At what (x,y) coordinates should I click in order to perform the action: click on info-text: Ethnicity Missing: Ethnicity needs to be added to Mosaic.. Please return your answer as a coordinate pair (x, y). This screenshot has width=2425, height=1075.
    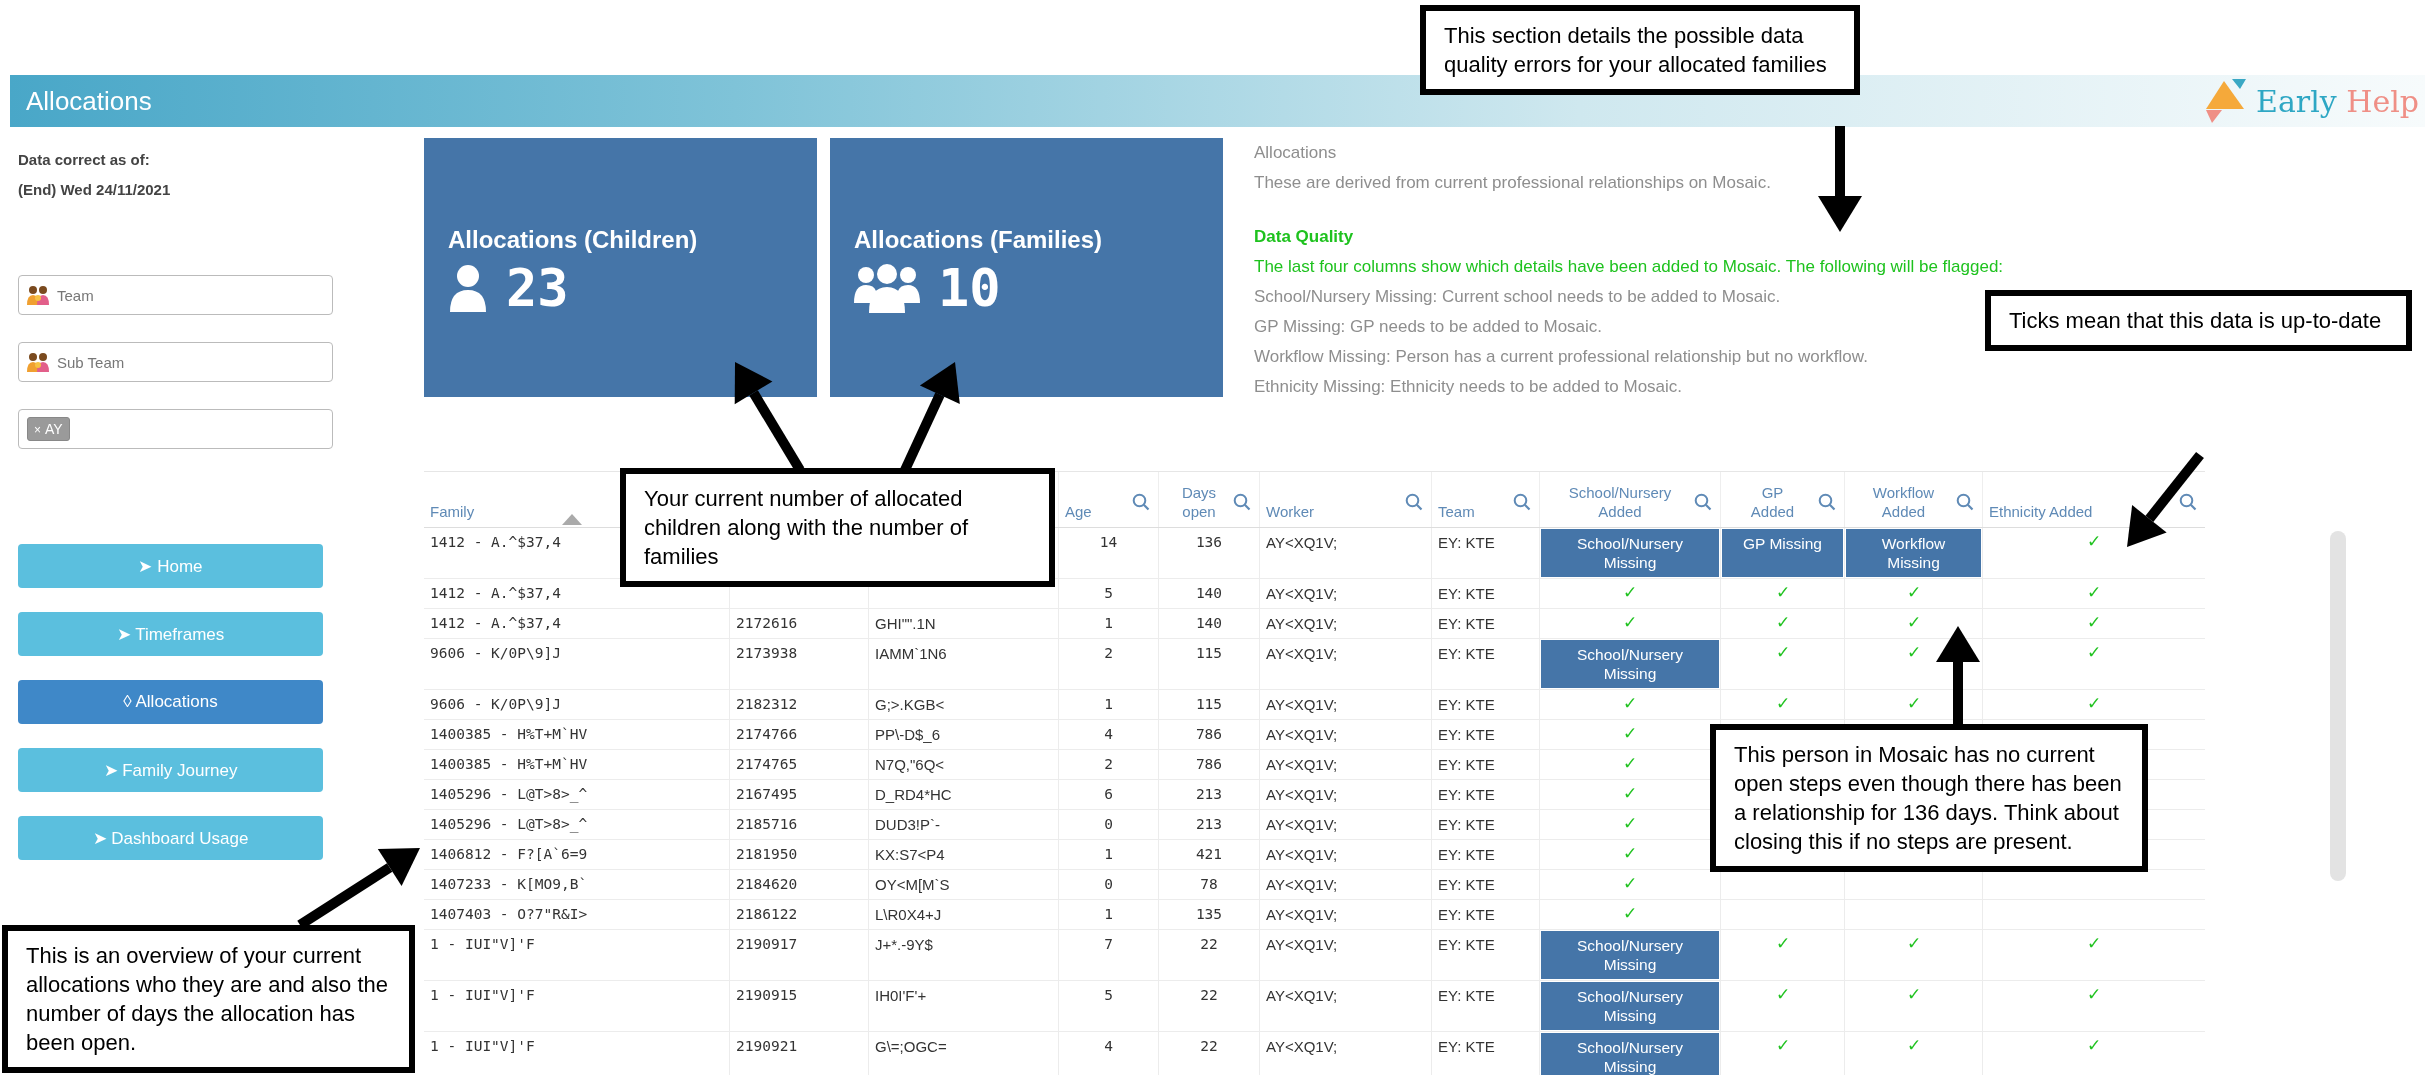
    Looking at the image, I should click on (1469, 387).